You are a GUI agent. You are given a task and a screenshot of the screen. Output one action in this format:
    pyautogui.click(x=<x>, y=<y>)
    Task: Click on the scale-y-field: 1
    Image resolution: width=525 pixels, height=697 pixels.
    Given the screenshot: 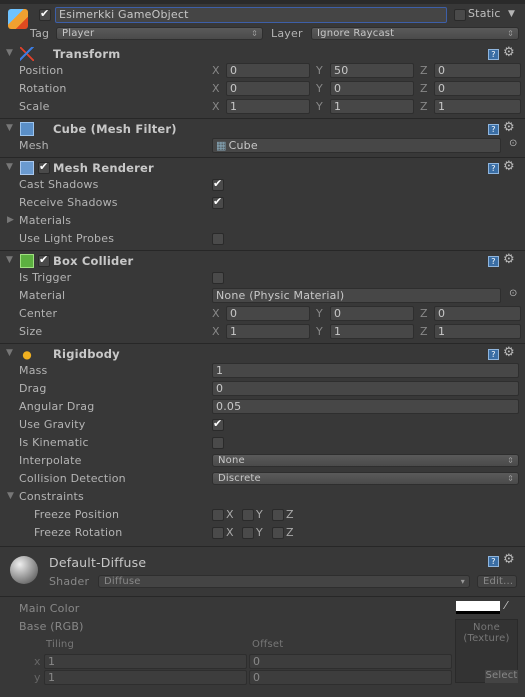 What is the action you would take?
    pyautogui.click(x=372, y=106)
    